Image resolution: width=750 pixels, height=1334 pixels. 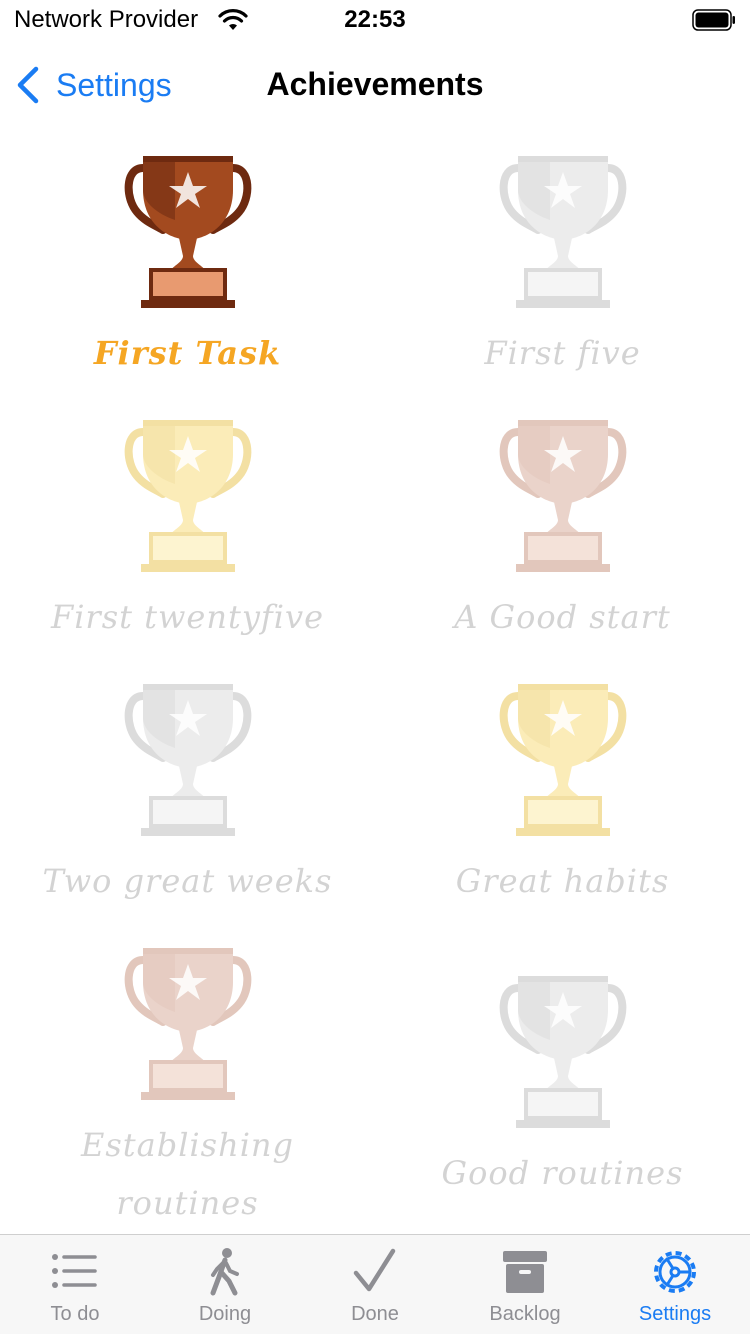 I want to click on tab-backlog: Backlog, so click(x=525, y=1284).